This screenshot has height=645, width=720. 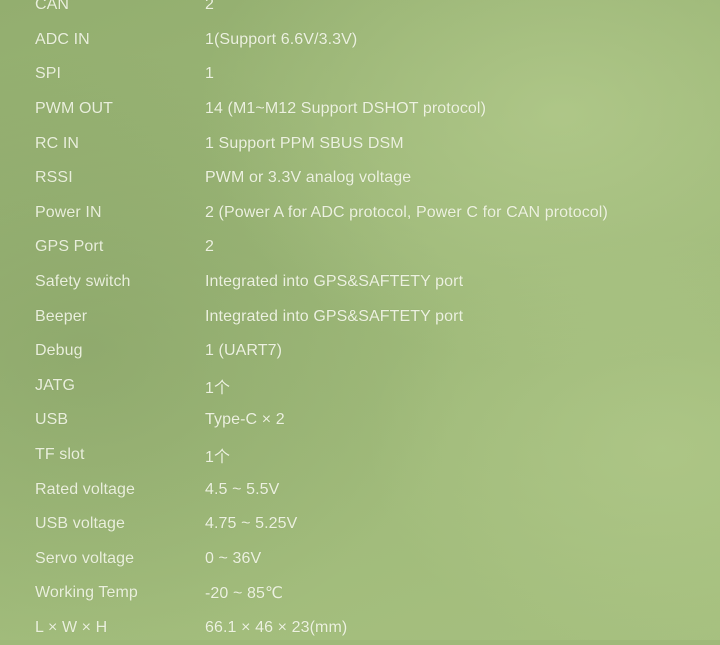 What do you see at coordinates (276, 627) in the screenshot?
I see `spec-value: 66.1 × 46 × 23(mm)` at bounding box center [276, 627].